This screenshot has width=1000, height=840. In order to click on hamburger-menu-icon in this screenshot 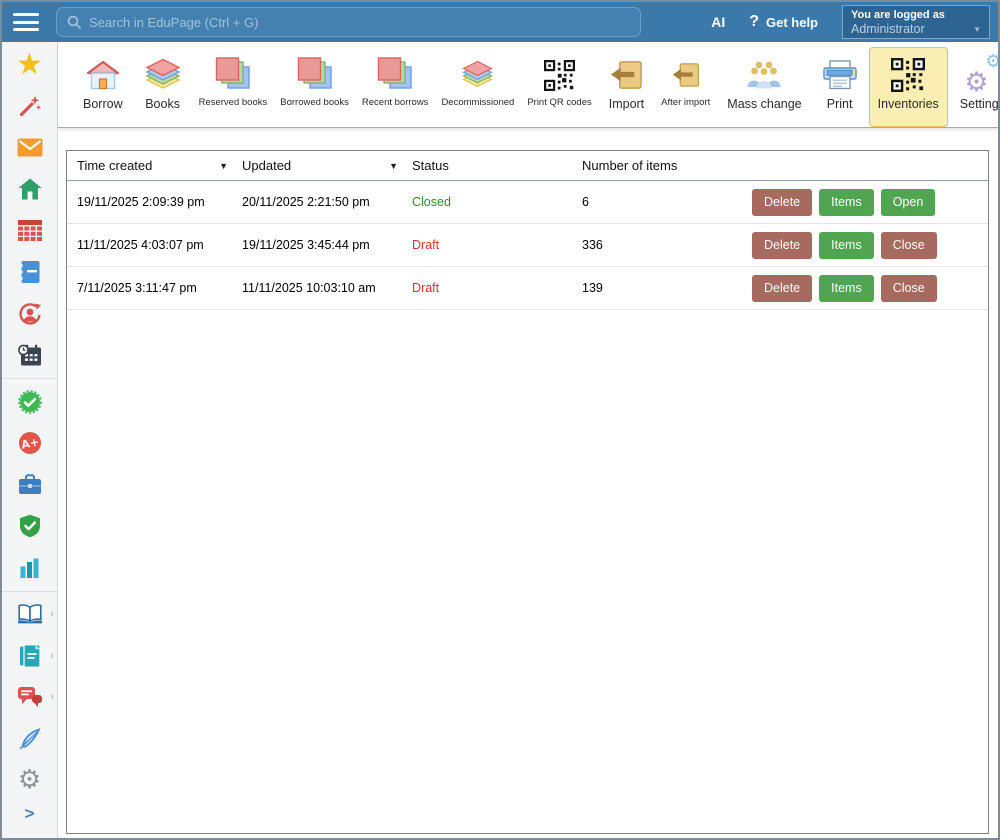, I will do `click(26, 22)`.